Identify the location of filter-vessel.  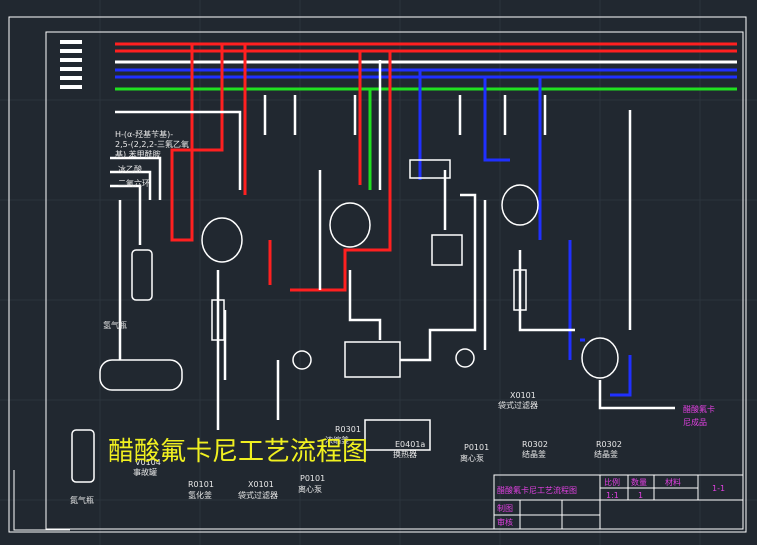
(447, 250).